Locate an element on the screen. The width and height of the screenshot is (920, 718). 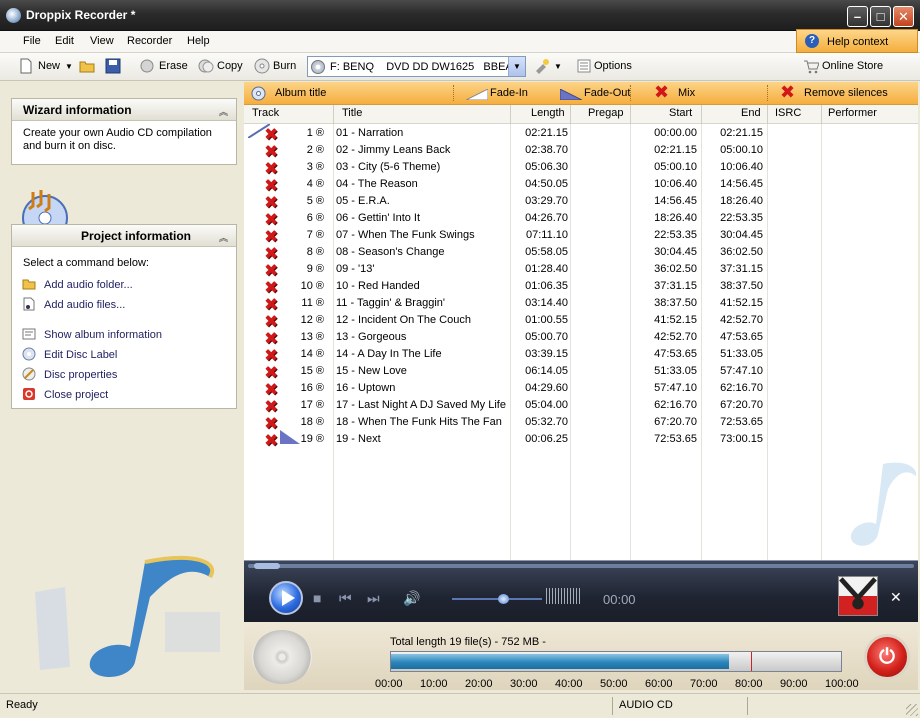
show-album-information-link: Show album information is located at coordinates (92, 334).